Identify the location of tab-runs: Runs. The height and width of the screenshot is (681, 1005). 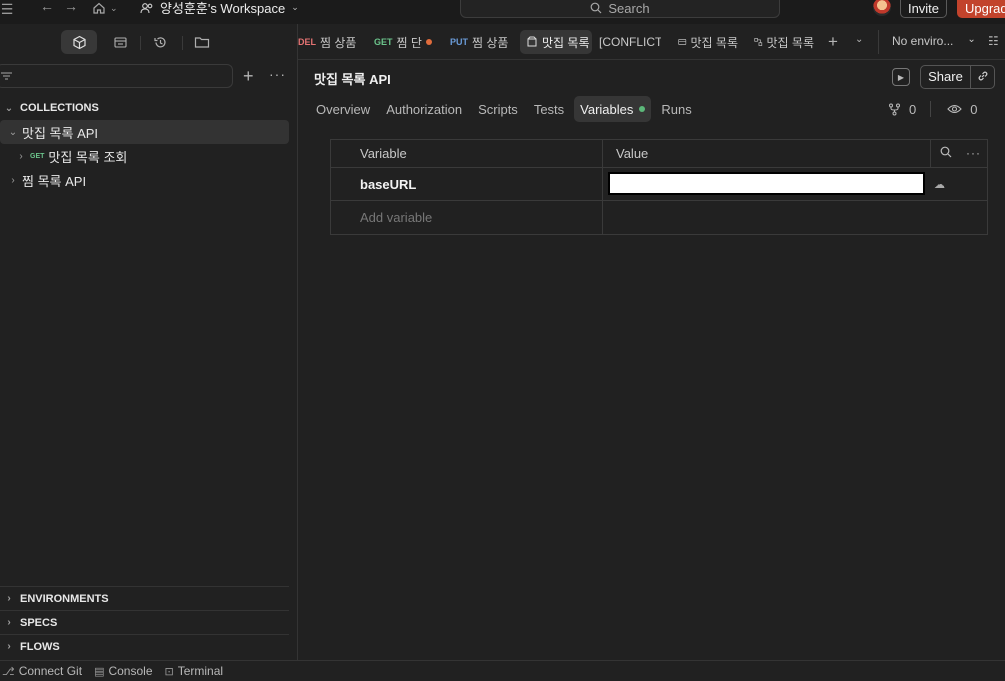
(676, 109).